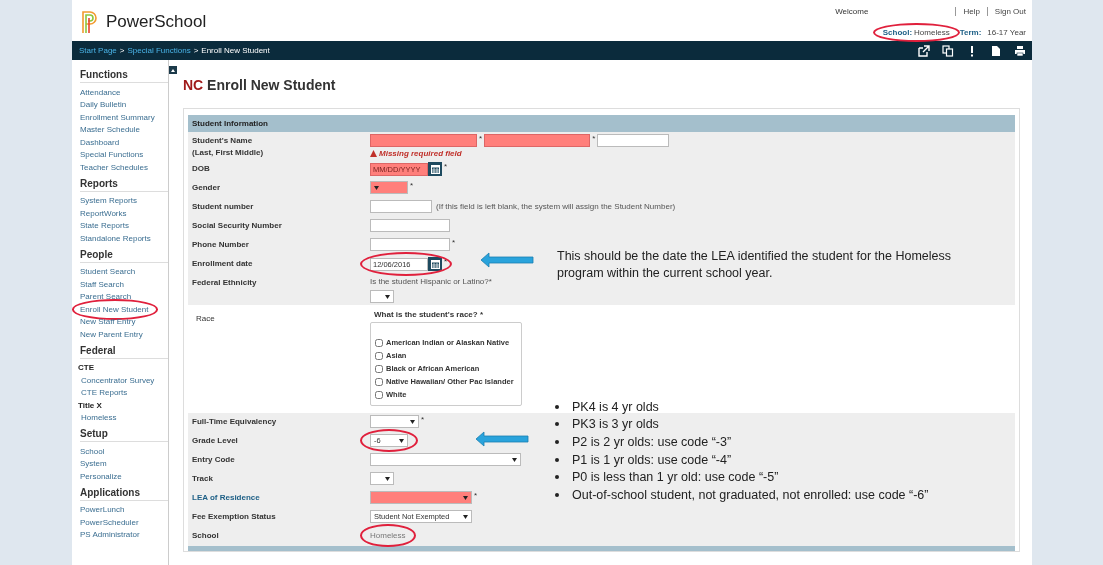 The height and width of the screenshot is (565, 1103). What do you see at coordinates (754, 265) in the screenshot?
I see `annotation-text: This should be the date the LEA identified the student for the Homeless program within the current school year.` at bounding box center [754, 265].